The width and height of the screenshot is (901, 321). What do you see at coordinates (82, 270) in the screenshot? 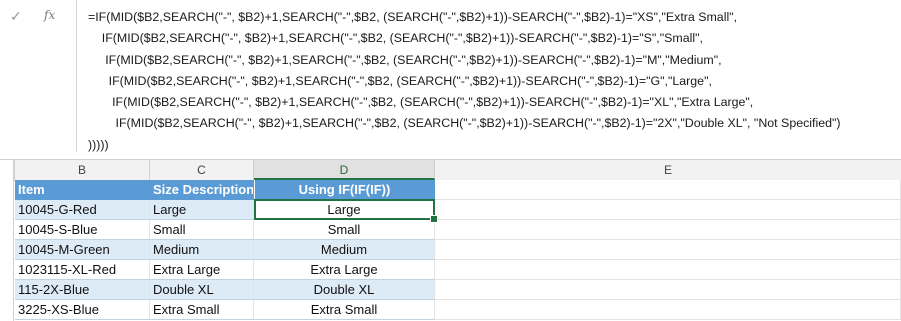
I see `item-cell: 1023115-XL-Red` at bounding box center [82, 270].